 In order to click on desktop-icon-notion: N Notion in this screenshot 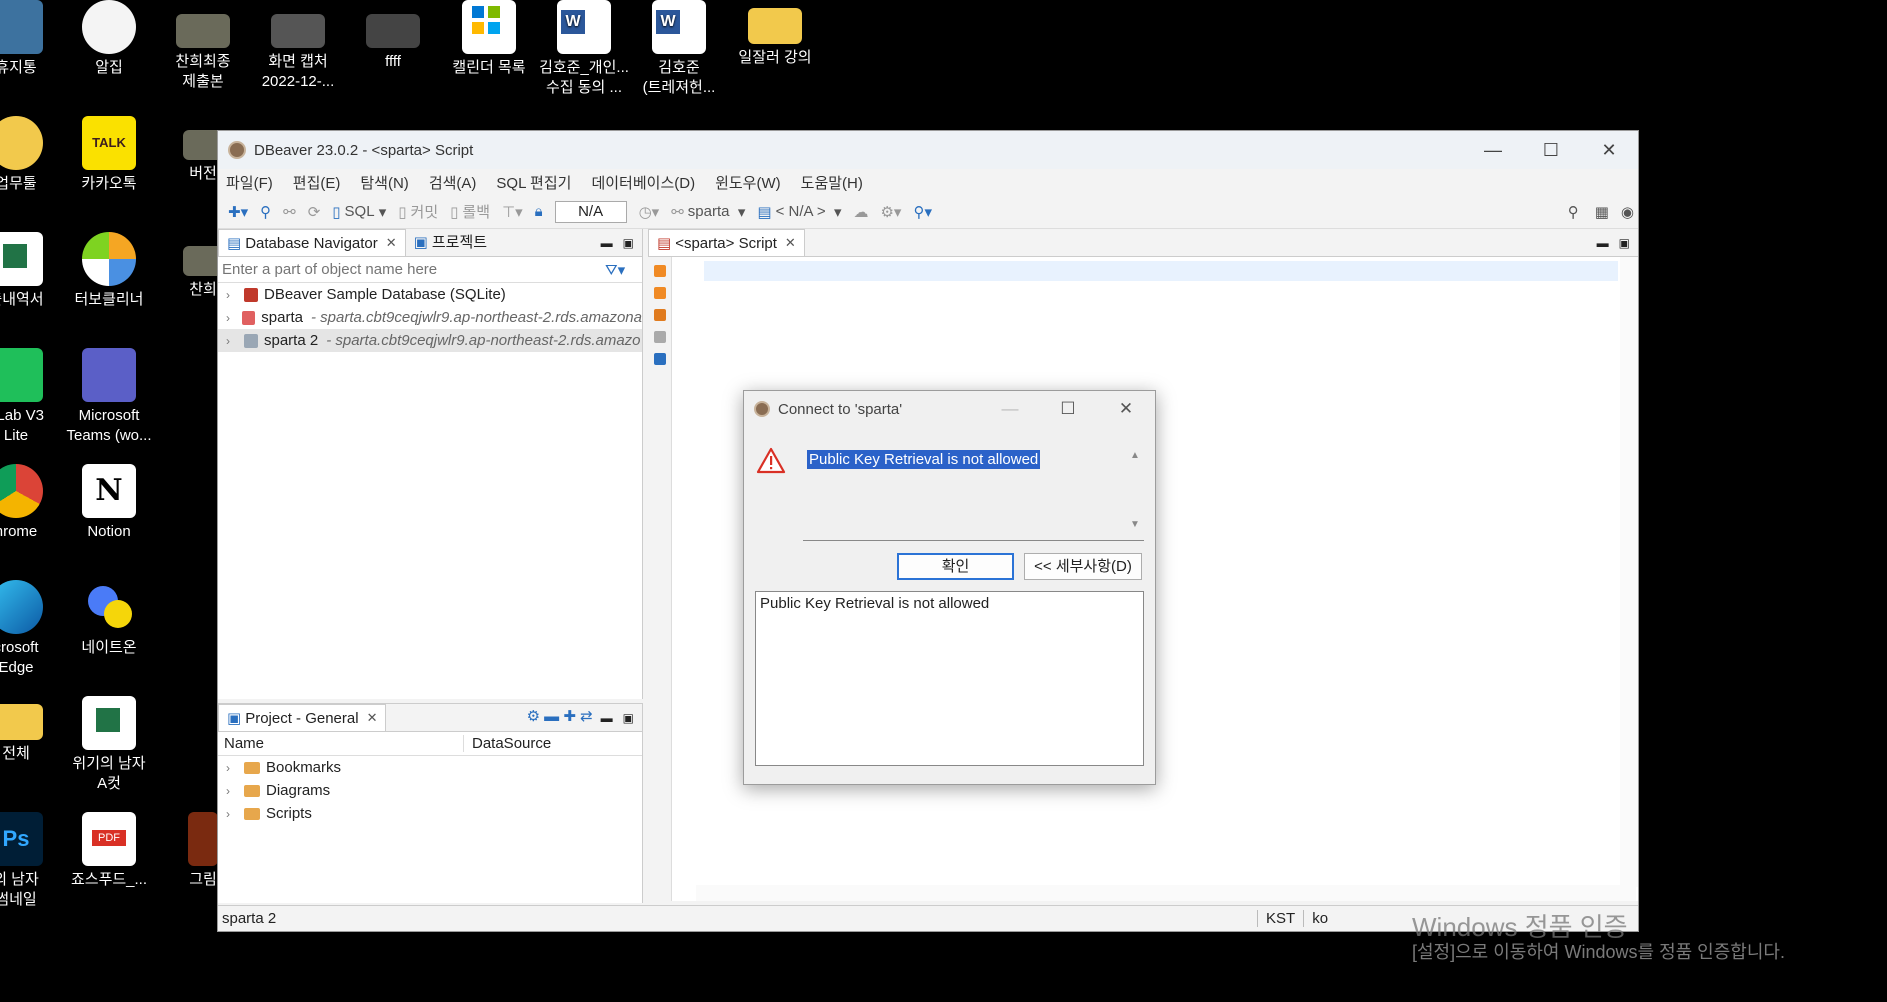, I will do `click(109, 503)`.